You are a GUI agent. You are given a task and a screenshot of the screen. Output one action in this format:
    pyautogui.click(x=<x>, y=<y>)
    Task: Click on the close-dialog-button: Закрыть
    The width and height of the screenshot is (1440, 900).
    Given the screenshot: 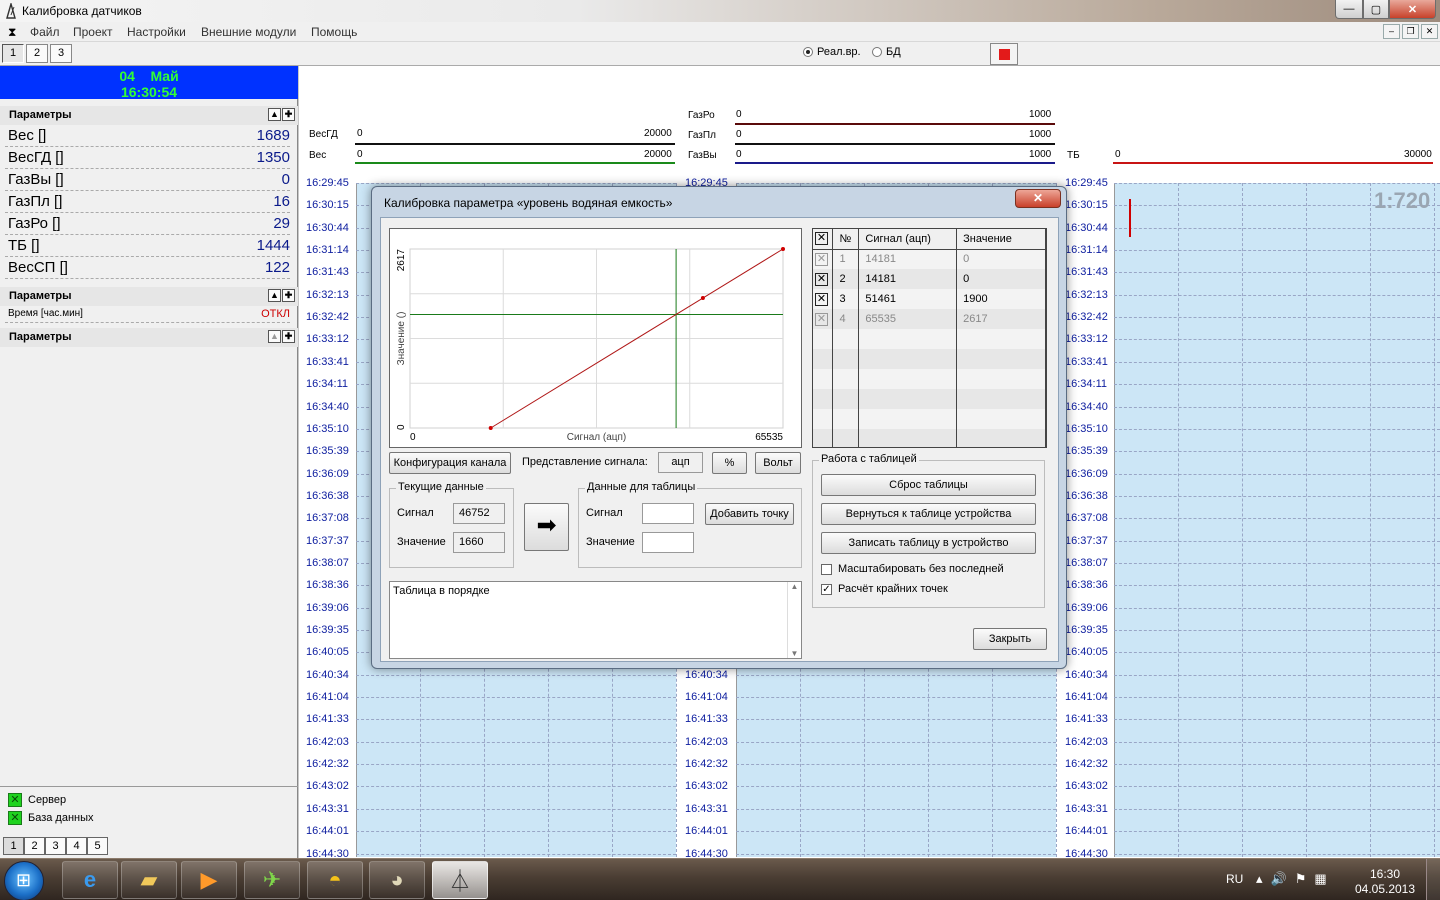 What is the action you would take?
    pyautogui.click(x=1010, y=639)
    